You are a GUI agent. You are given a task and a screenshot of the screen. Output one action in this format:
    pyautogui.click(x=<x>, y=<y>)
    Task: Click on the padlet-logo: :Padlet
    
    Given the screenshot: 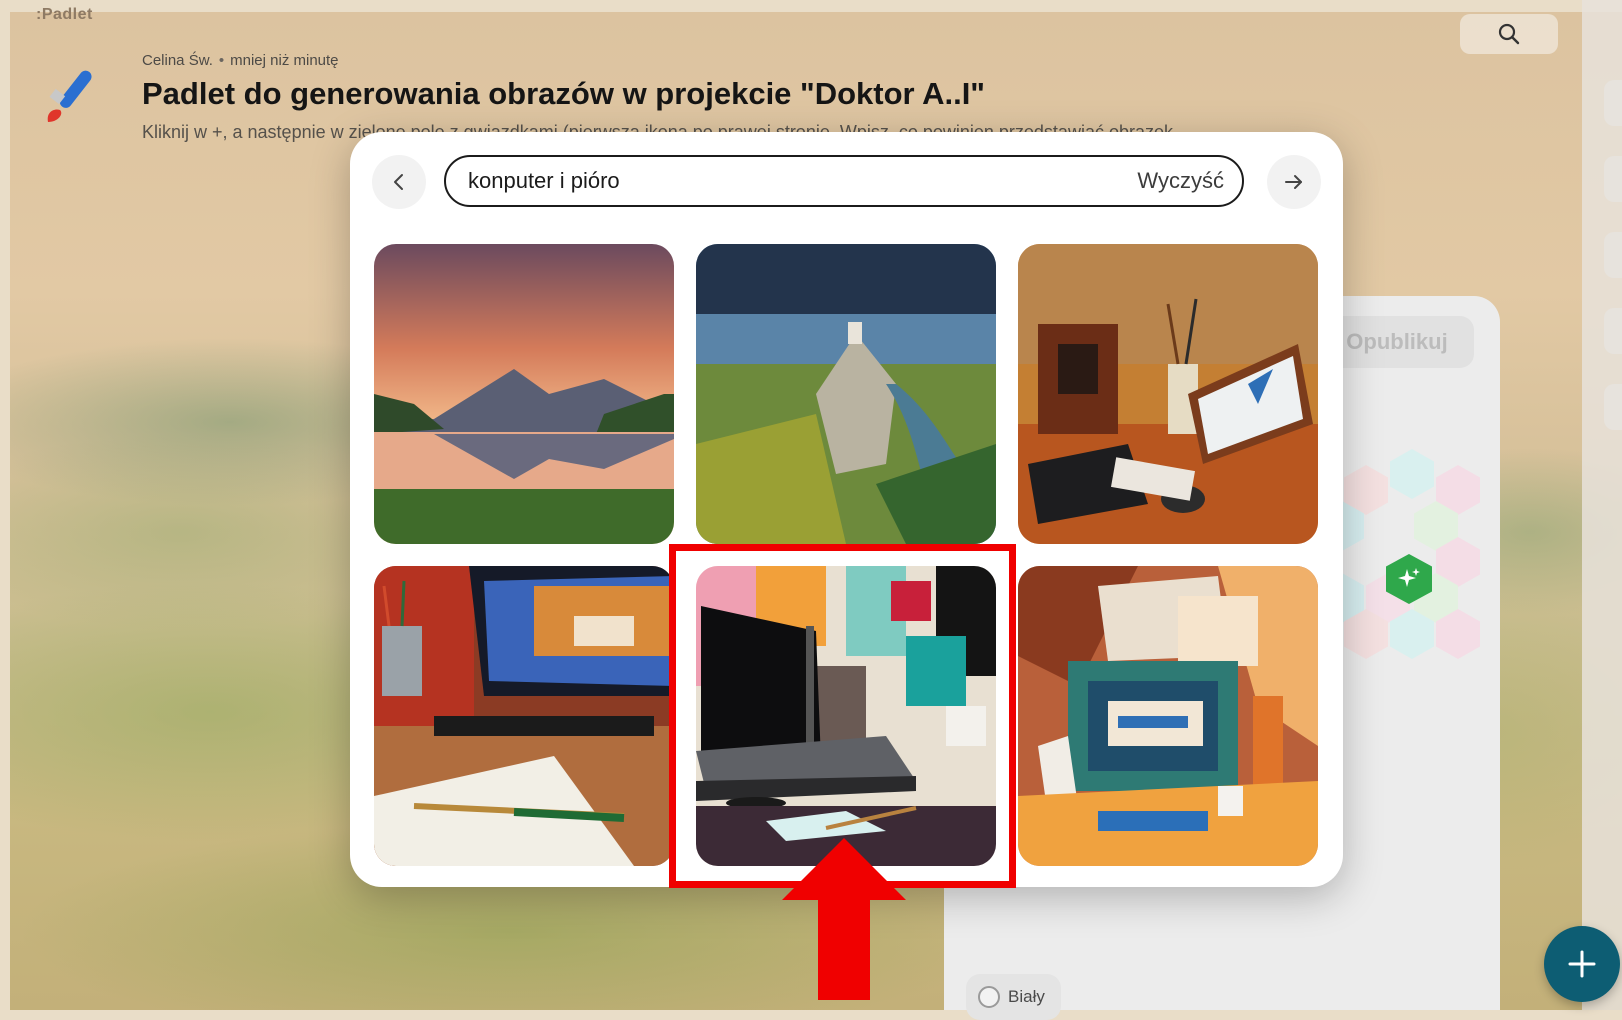 What is the action you would take?
    pyautogui.click(x=64, y=14)
    